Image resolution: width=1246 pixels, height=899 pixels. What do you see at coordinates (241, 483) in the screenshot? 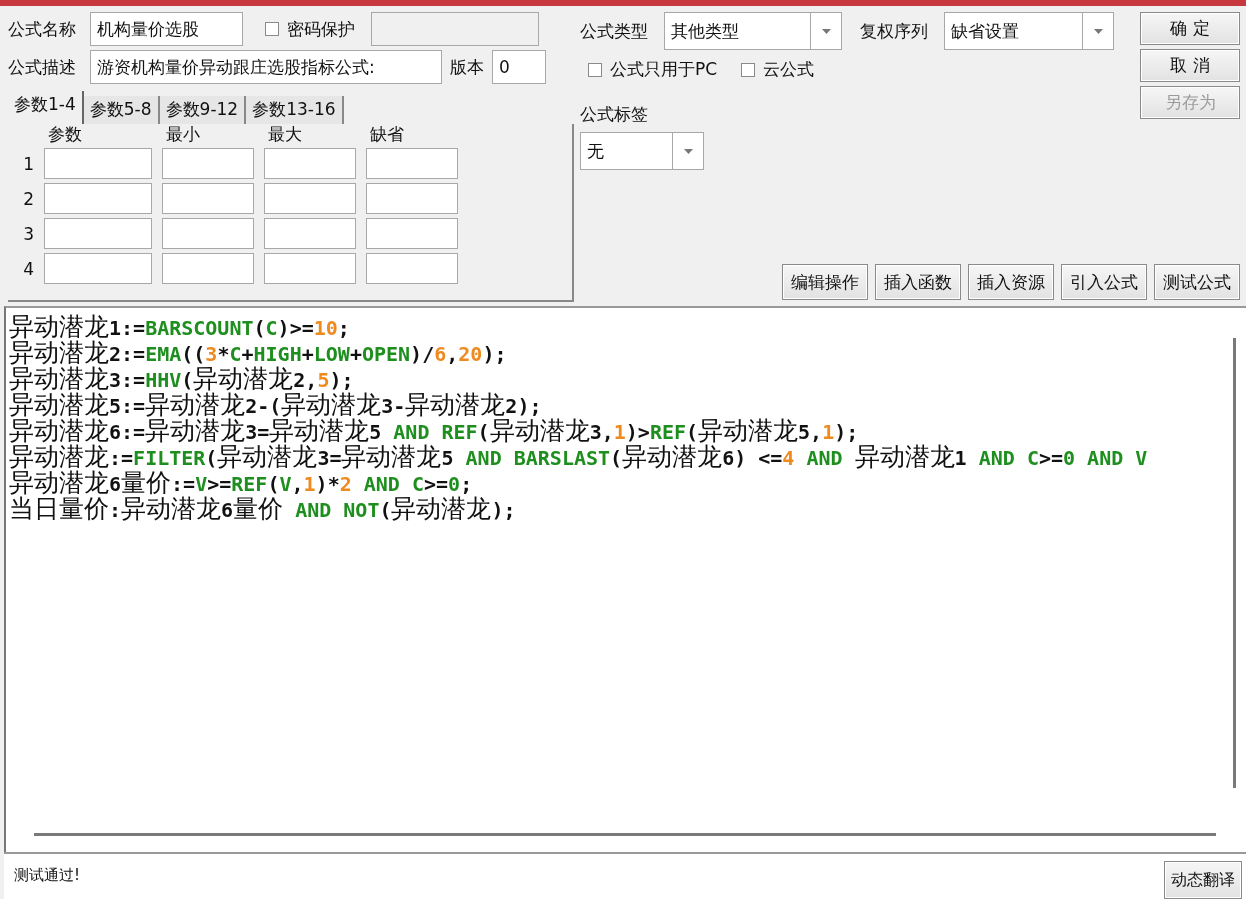
I see `code-line: 异动潜龙6量价:=V>=REF(V,1)*2 AND C>=0;` at bounding box center [241, 483].